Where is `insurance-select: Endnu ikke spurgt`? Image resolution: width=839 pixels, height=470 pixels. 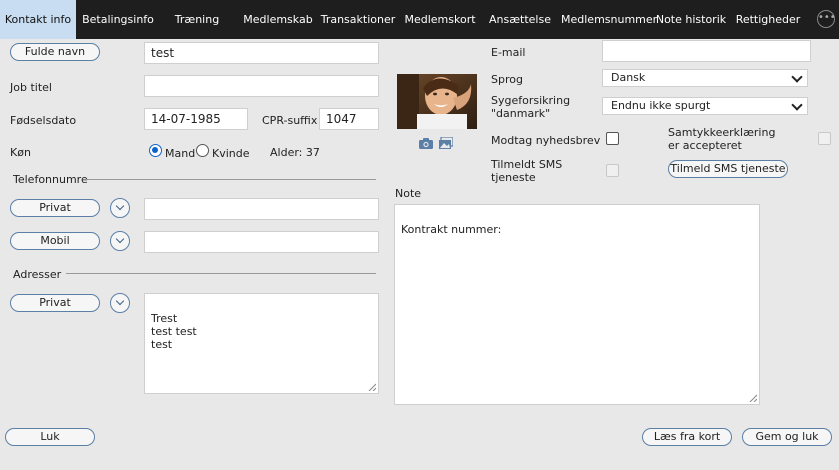 insurance-select: Endnu ikke spurgt is located at coordinates (705, 106).